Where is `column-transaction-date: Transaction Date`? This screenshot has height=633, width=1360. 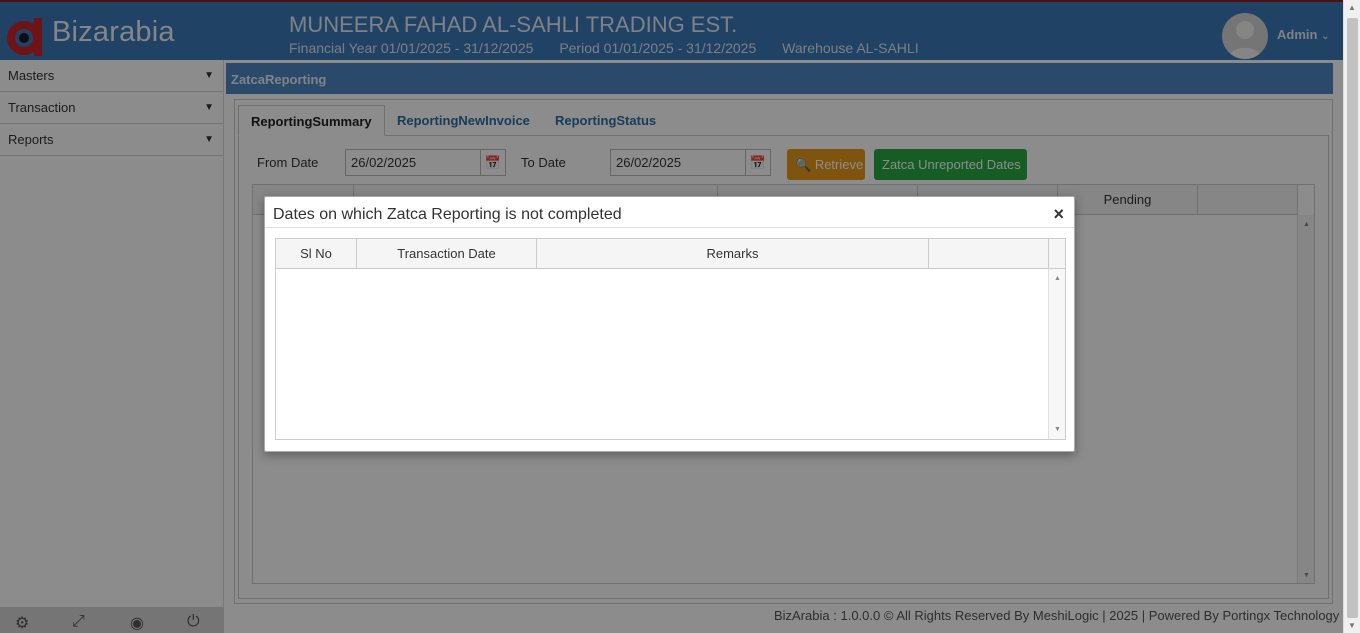 column-transaction-date: Transaction Date is located at coordinates (447, 254).